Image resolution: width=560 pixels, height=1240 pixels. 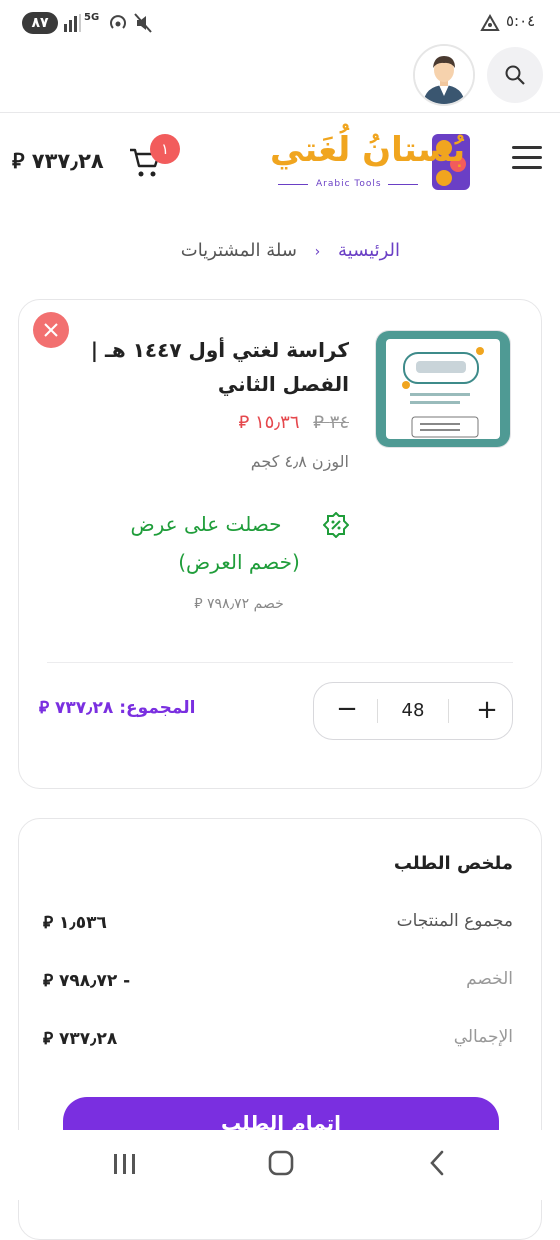 I want to click on clock: ٥:٠٤, so click(x=521, y=21).